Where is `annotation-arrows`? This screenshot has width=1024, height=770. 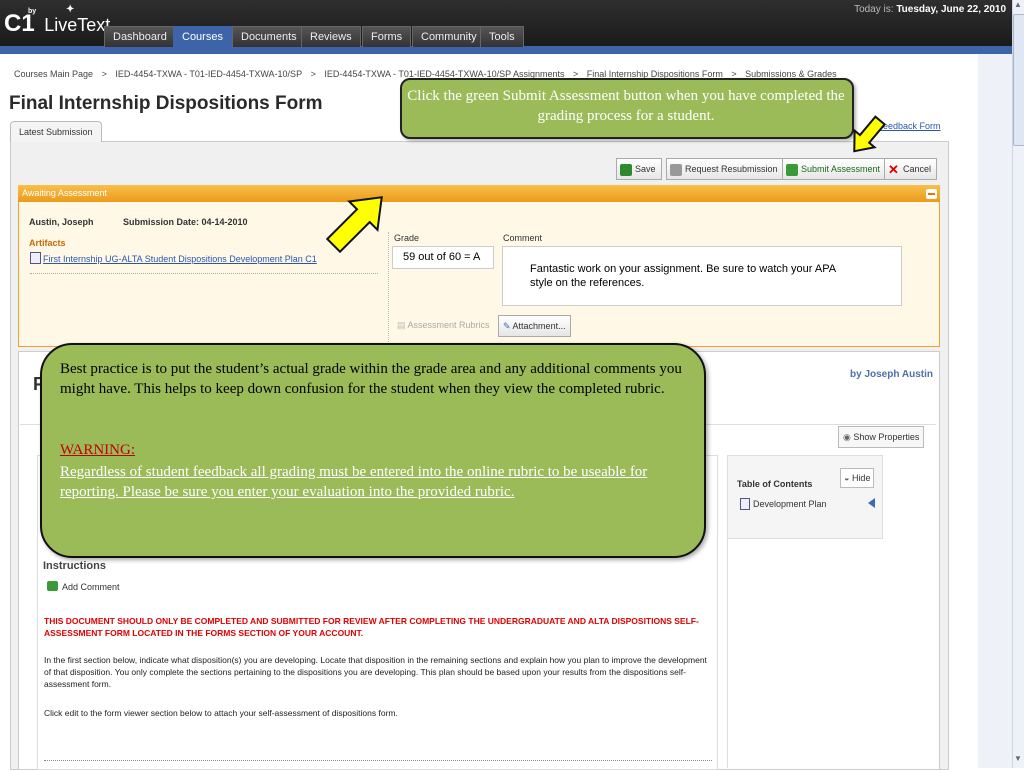
annotation-arrows is located at coordinates (606, 184).